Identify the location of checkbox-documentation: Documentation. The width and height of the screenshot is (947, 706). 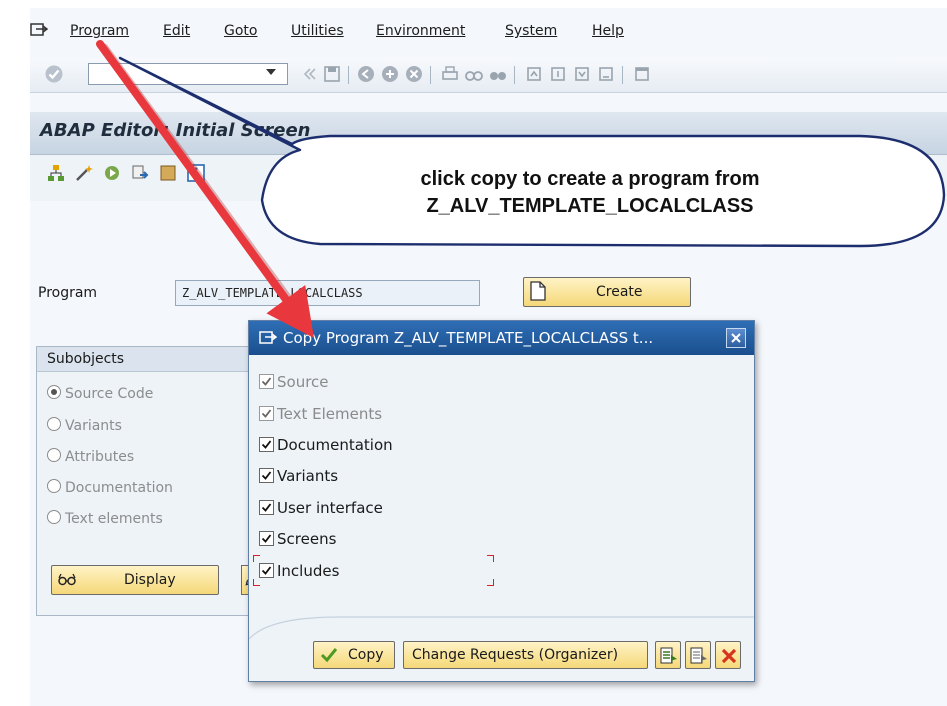
(326, 445).